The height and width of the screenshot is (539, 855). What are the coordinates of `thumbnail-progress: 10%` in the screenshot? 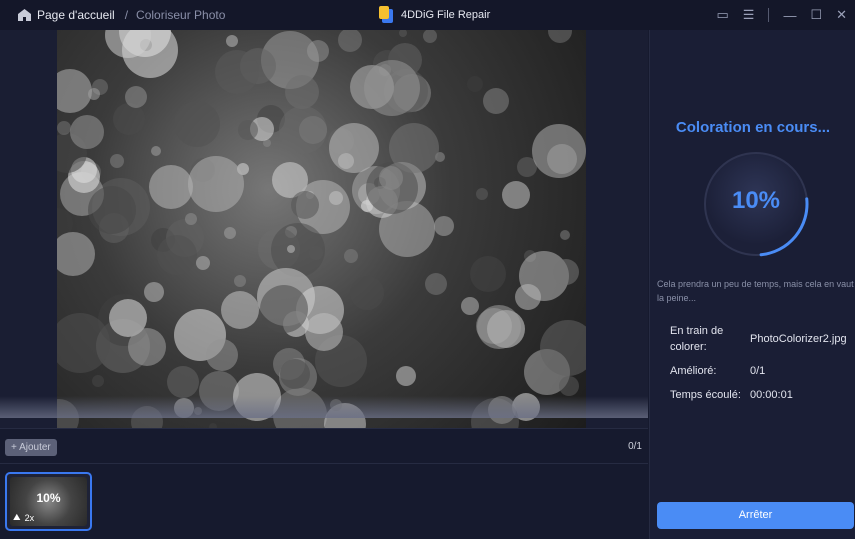 It's located at (48, 498).